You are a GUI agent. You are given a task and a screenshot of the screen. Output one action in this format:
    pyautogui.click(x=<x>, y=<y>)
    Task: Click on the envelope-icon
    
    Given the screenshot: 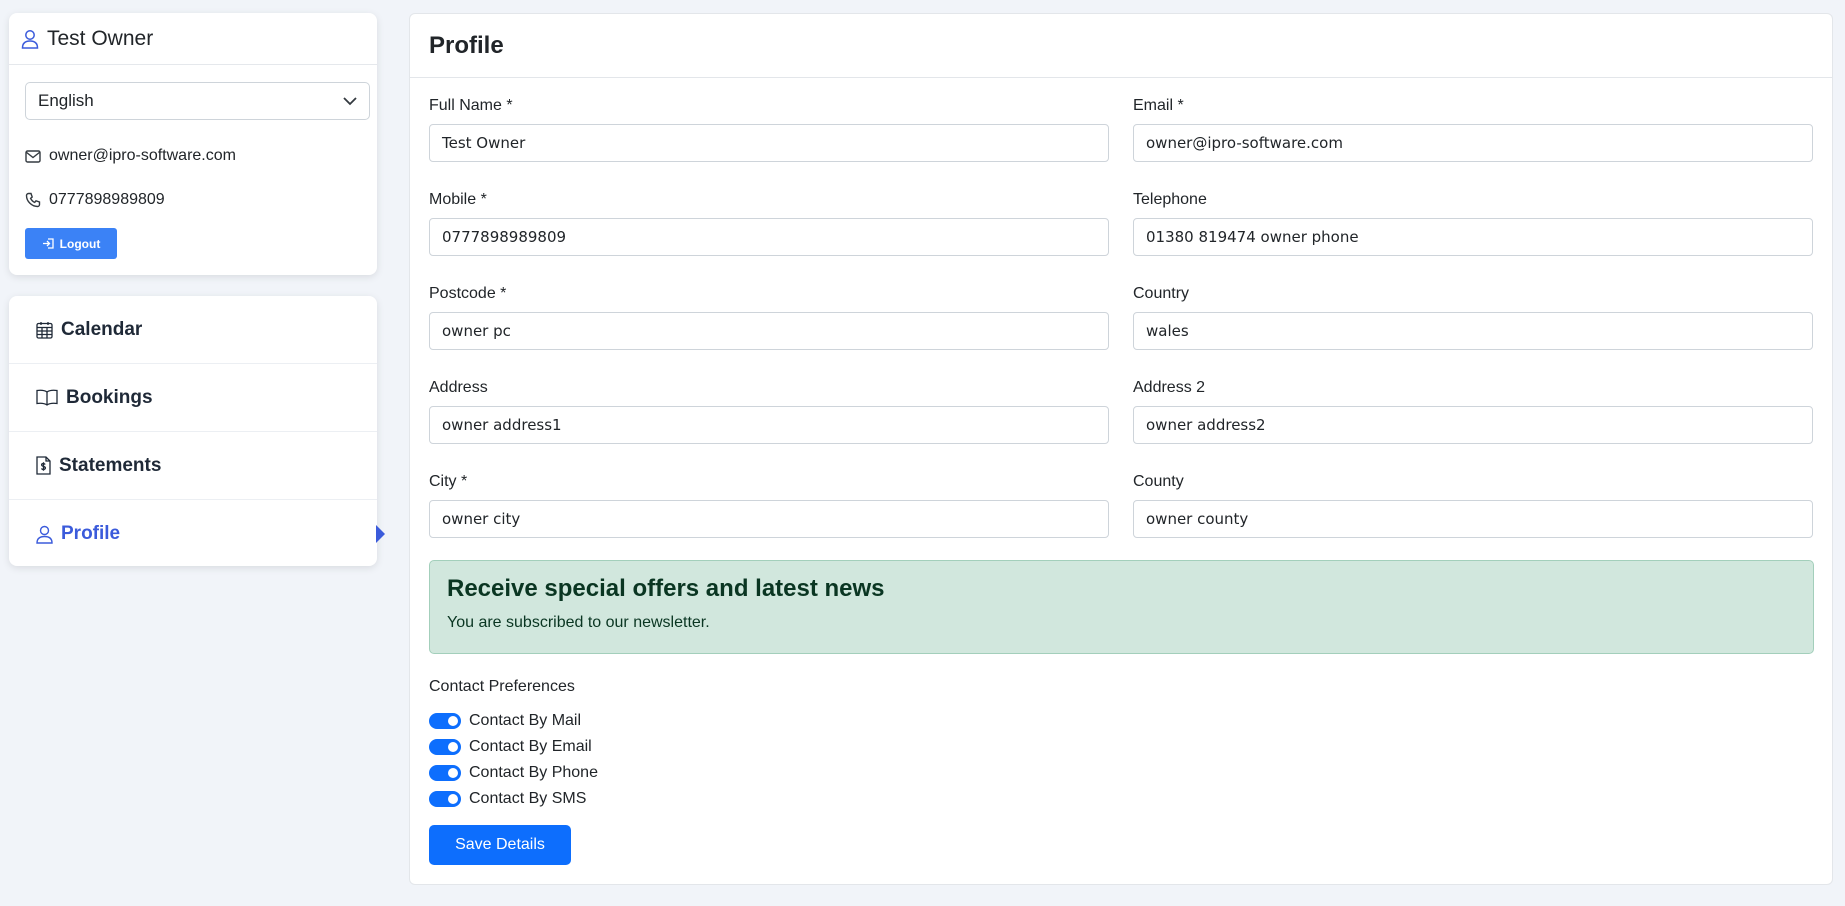 What is the action you would take?
    pyautogui.click(x=33, y=156)
    